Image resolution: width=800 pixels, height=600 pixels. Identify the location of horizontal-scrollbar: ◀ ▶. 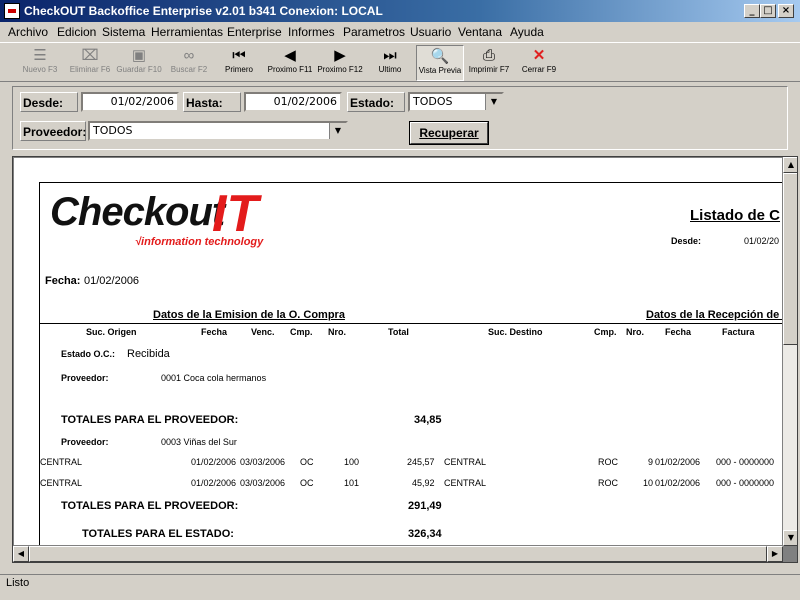
(398, 554).